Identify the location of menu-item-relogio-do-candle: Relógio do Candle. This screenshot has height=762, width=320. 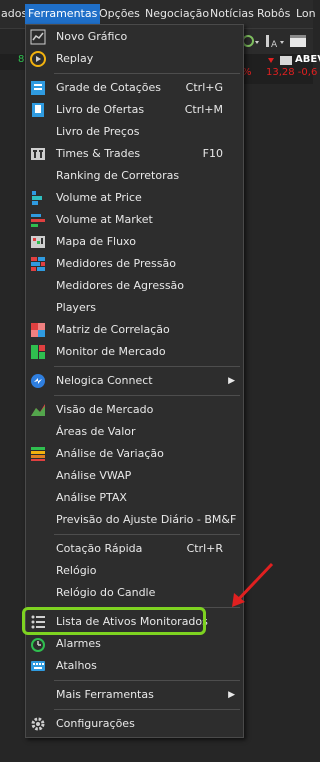
(134, 593).